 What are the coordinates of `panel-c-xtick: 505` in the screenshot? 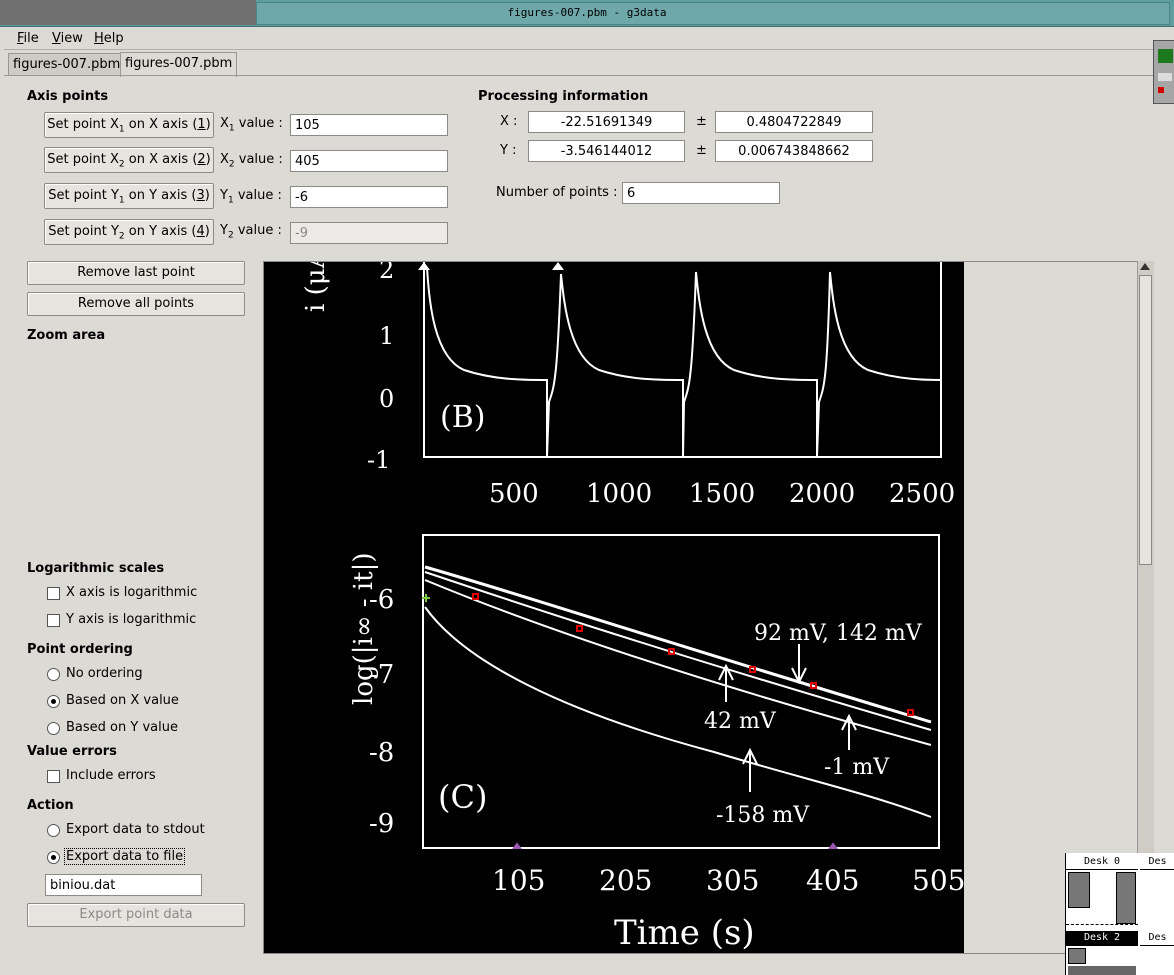 It's located at (938, 880).